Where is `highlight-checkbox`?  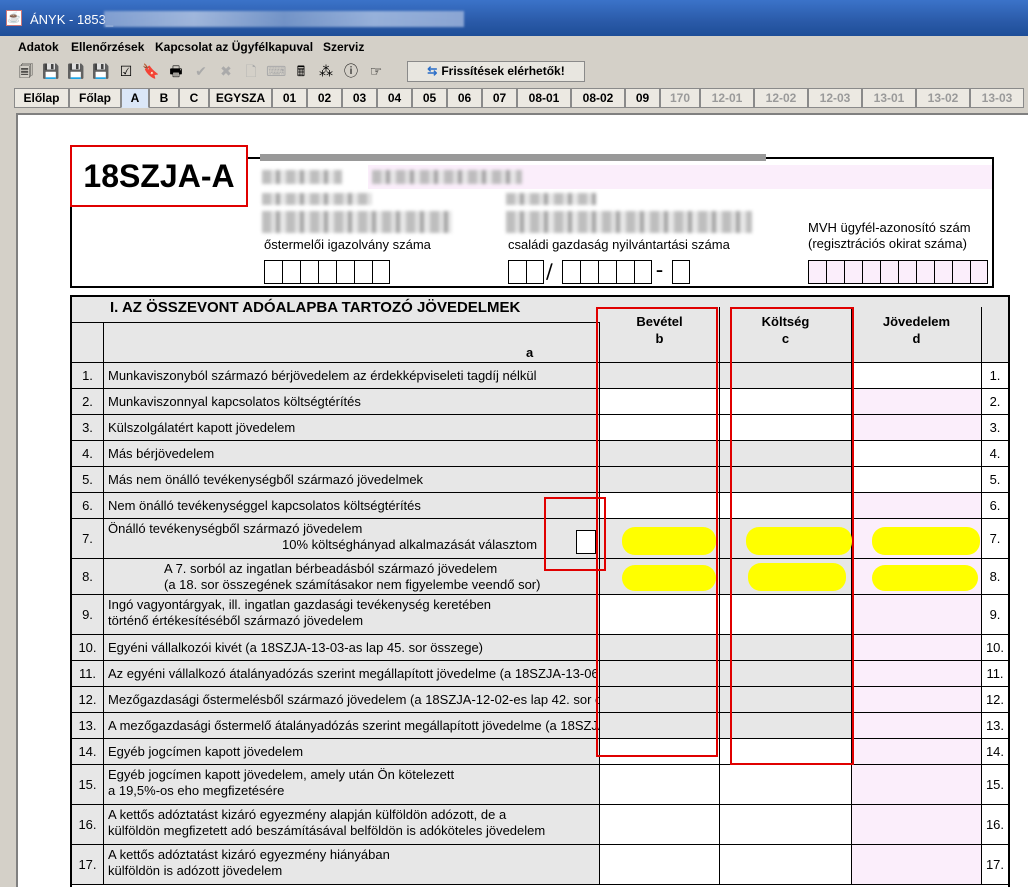 highlight-checkbox is located at coordinates (575, 534).